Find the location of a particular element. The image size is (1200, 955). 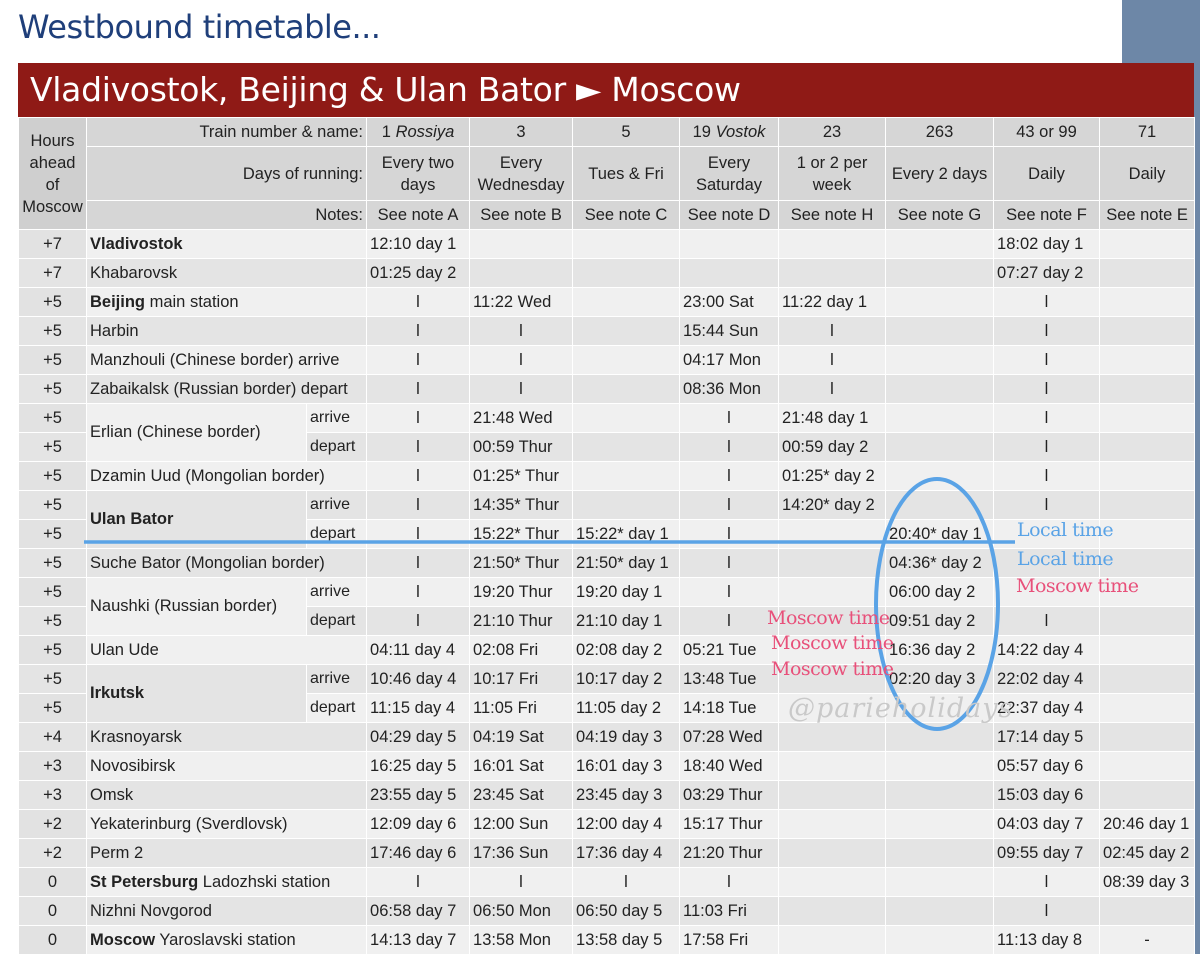

time-cell: 14:22 day 4 is located at coordinates (1047, 650).